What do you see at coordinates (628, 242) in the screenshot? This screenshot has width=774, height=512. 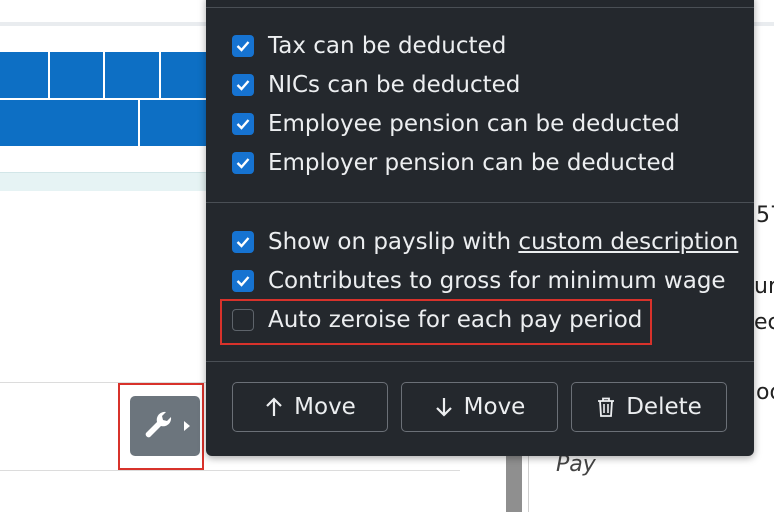 I see `custom-description-link: custom description` at bounding box center [628, 242].